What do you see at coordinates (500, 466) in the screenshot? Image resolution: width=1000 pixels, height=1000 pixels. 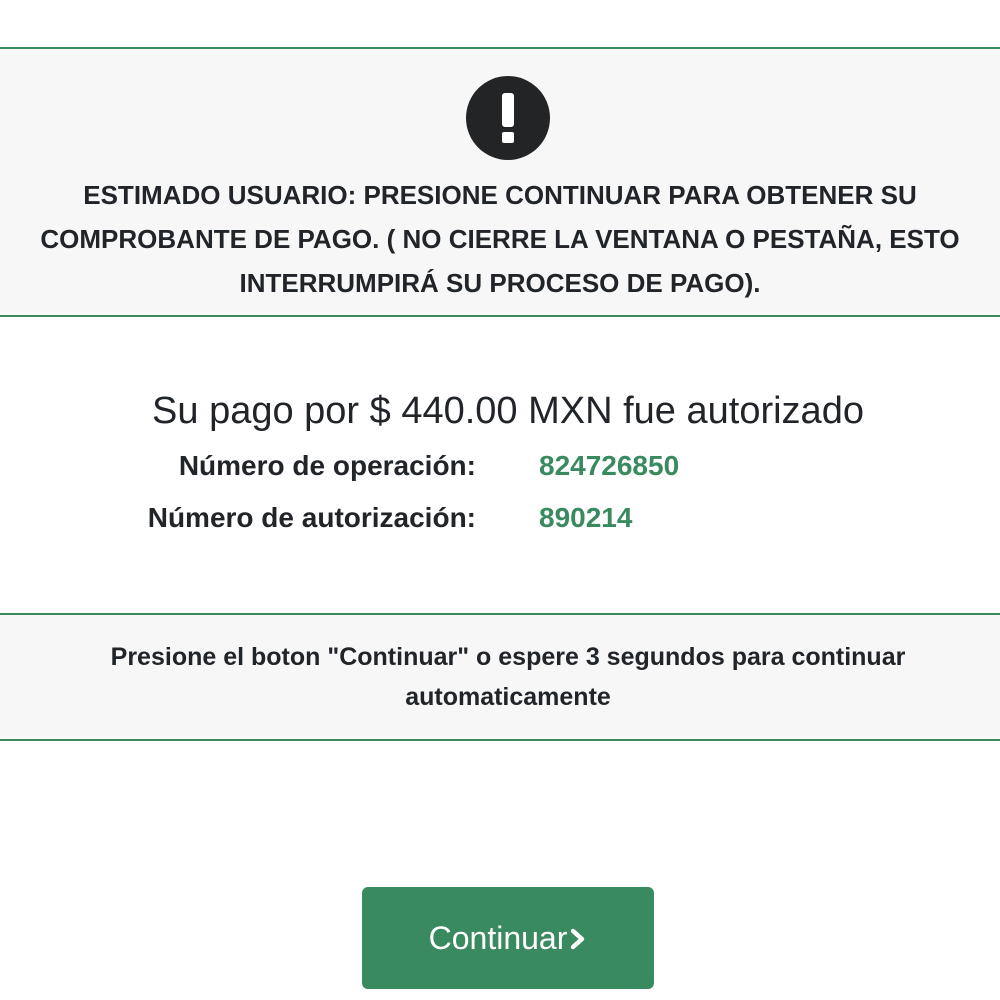 I see `operation-number-row: Número de operación: 824726850` at bounding box center [500, 466].